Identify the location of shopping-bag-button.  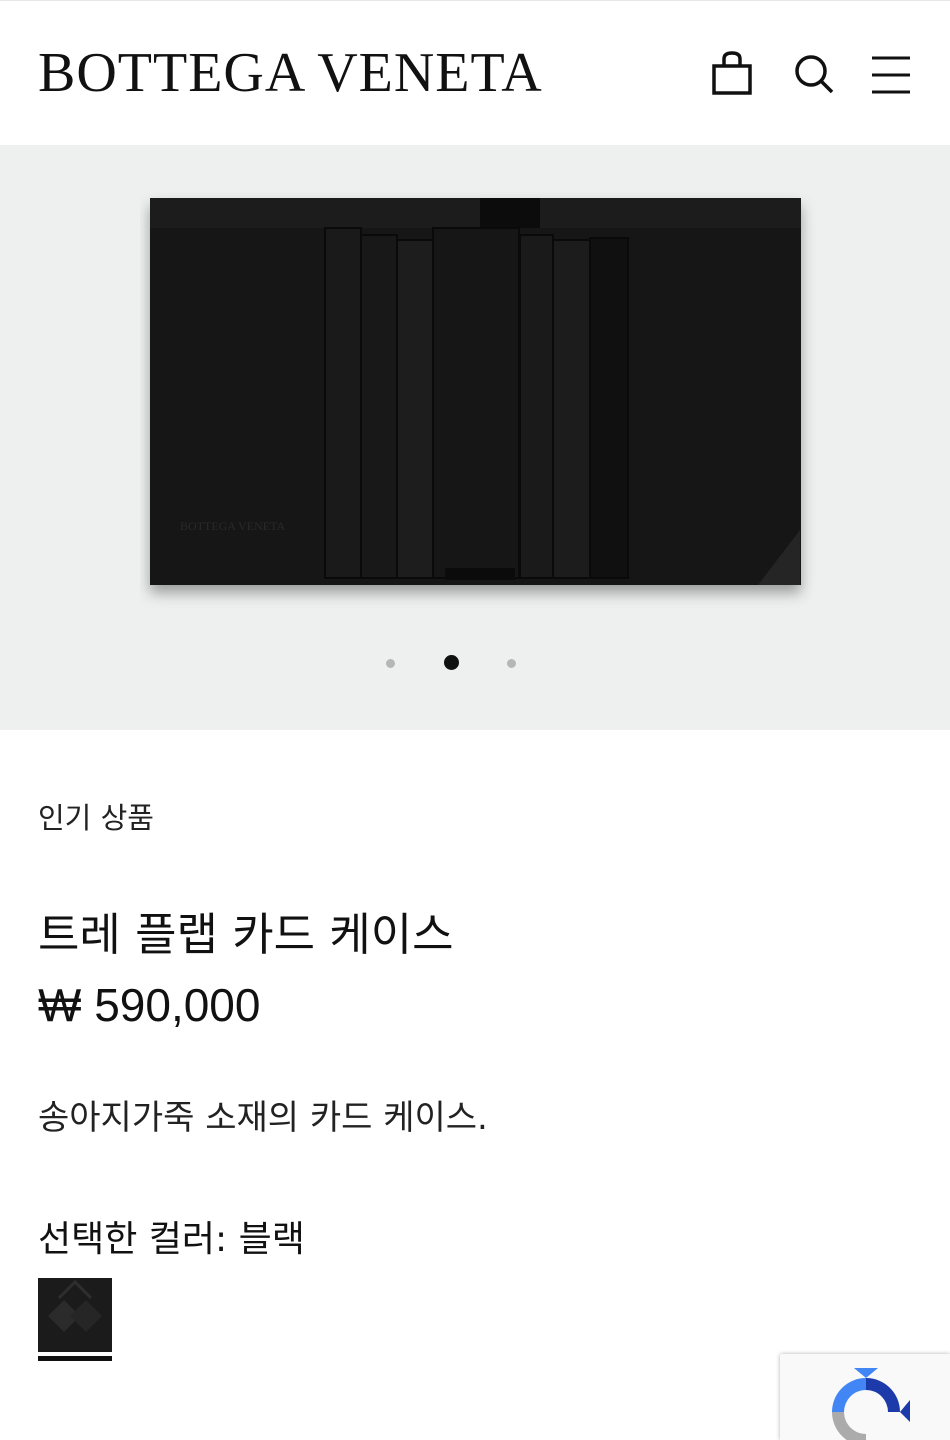
(732, 73).